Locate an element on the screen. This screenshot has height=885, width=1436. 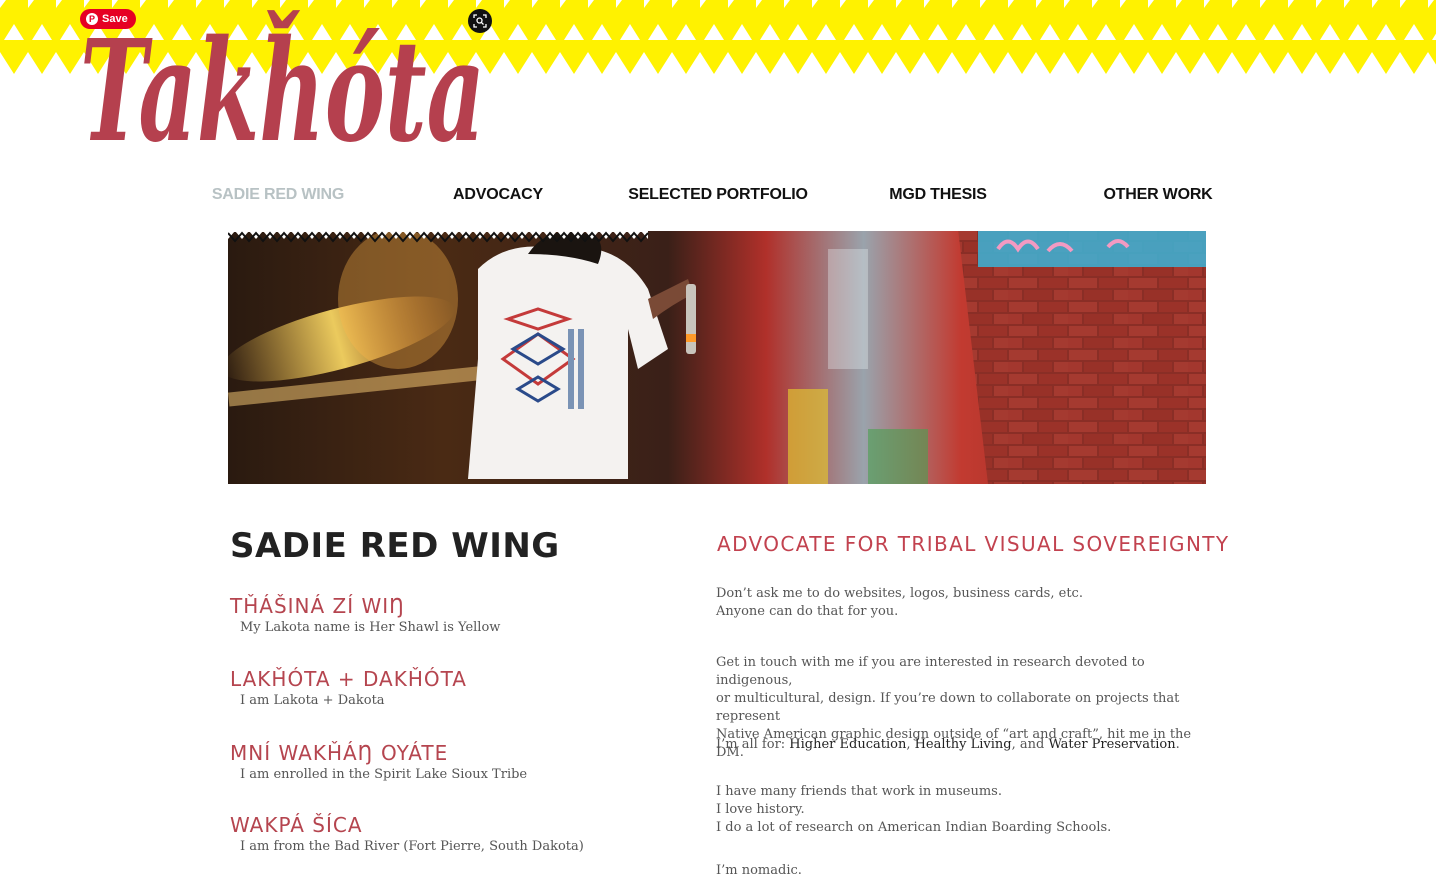
fact-heading: TȞÁŠINÁ ZÍ WIŊ is located at coordinates (318, 606).